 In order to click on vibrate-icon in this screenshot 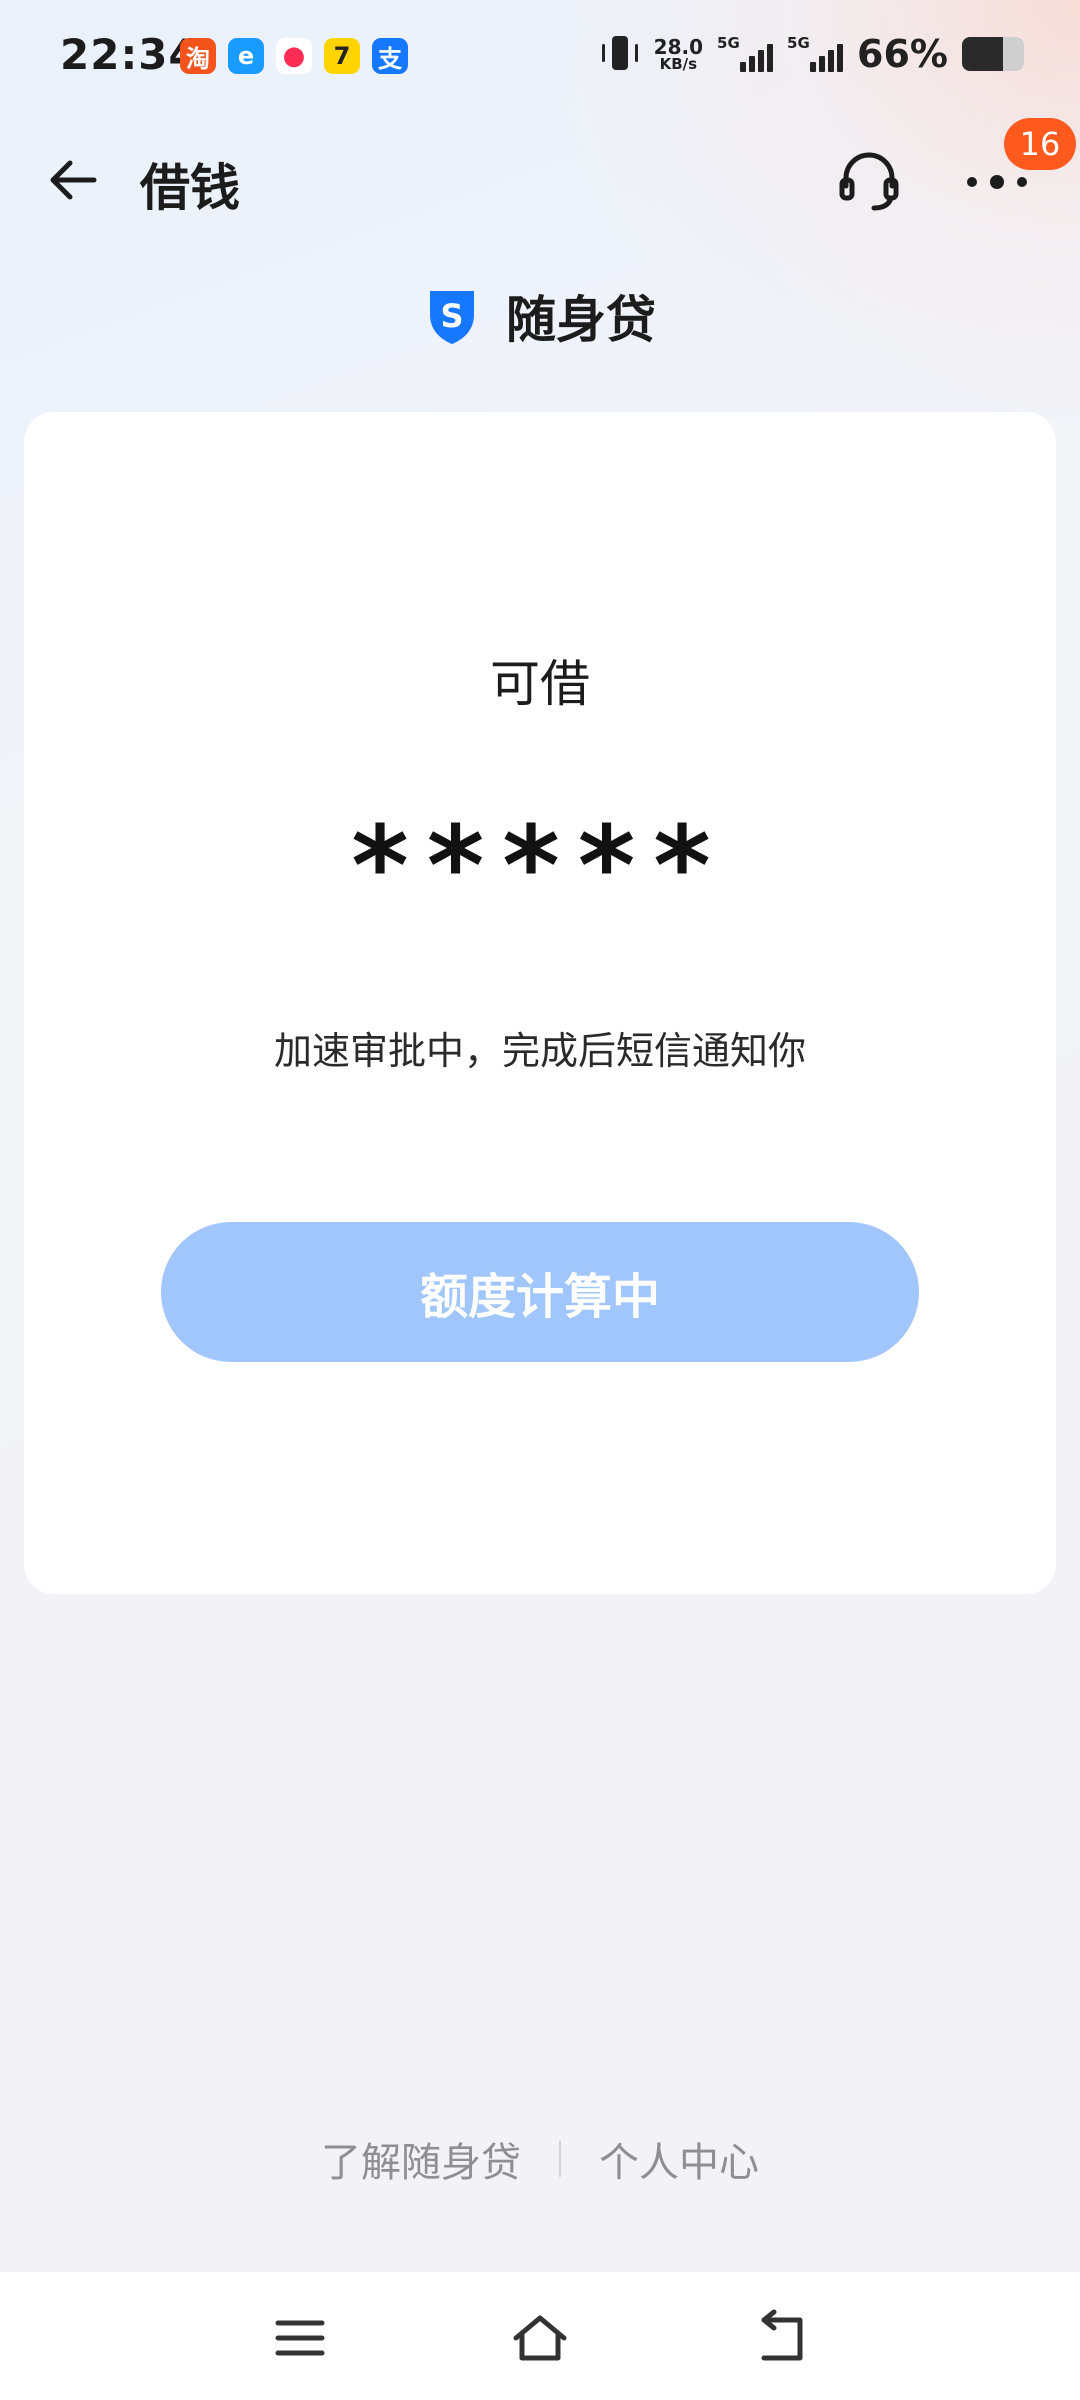, I will do `click(620, 54)`.